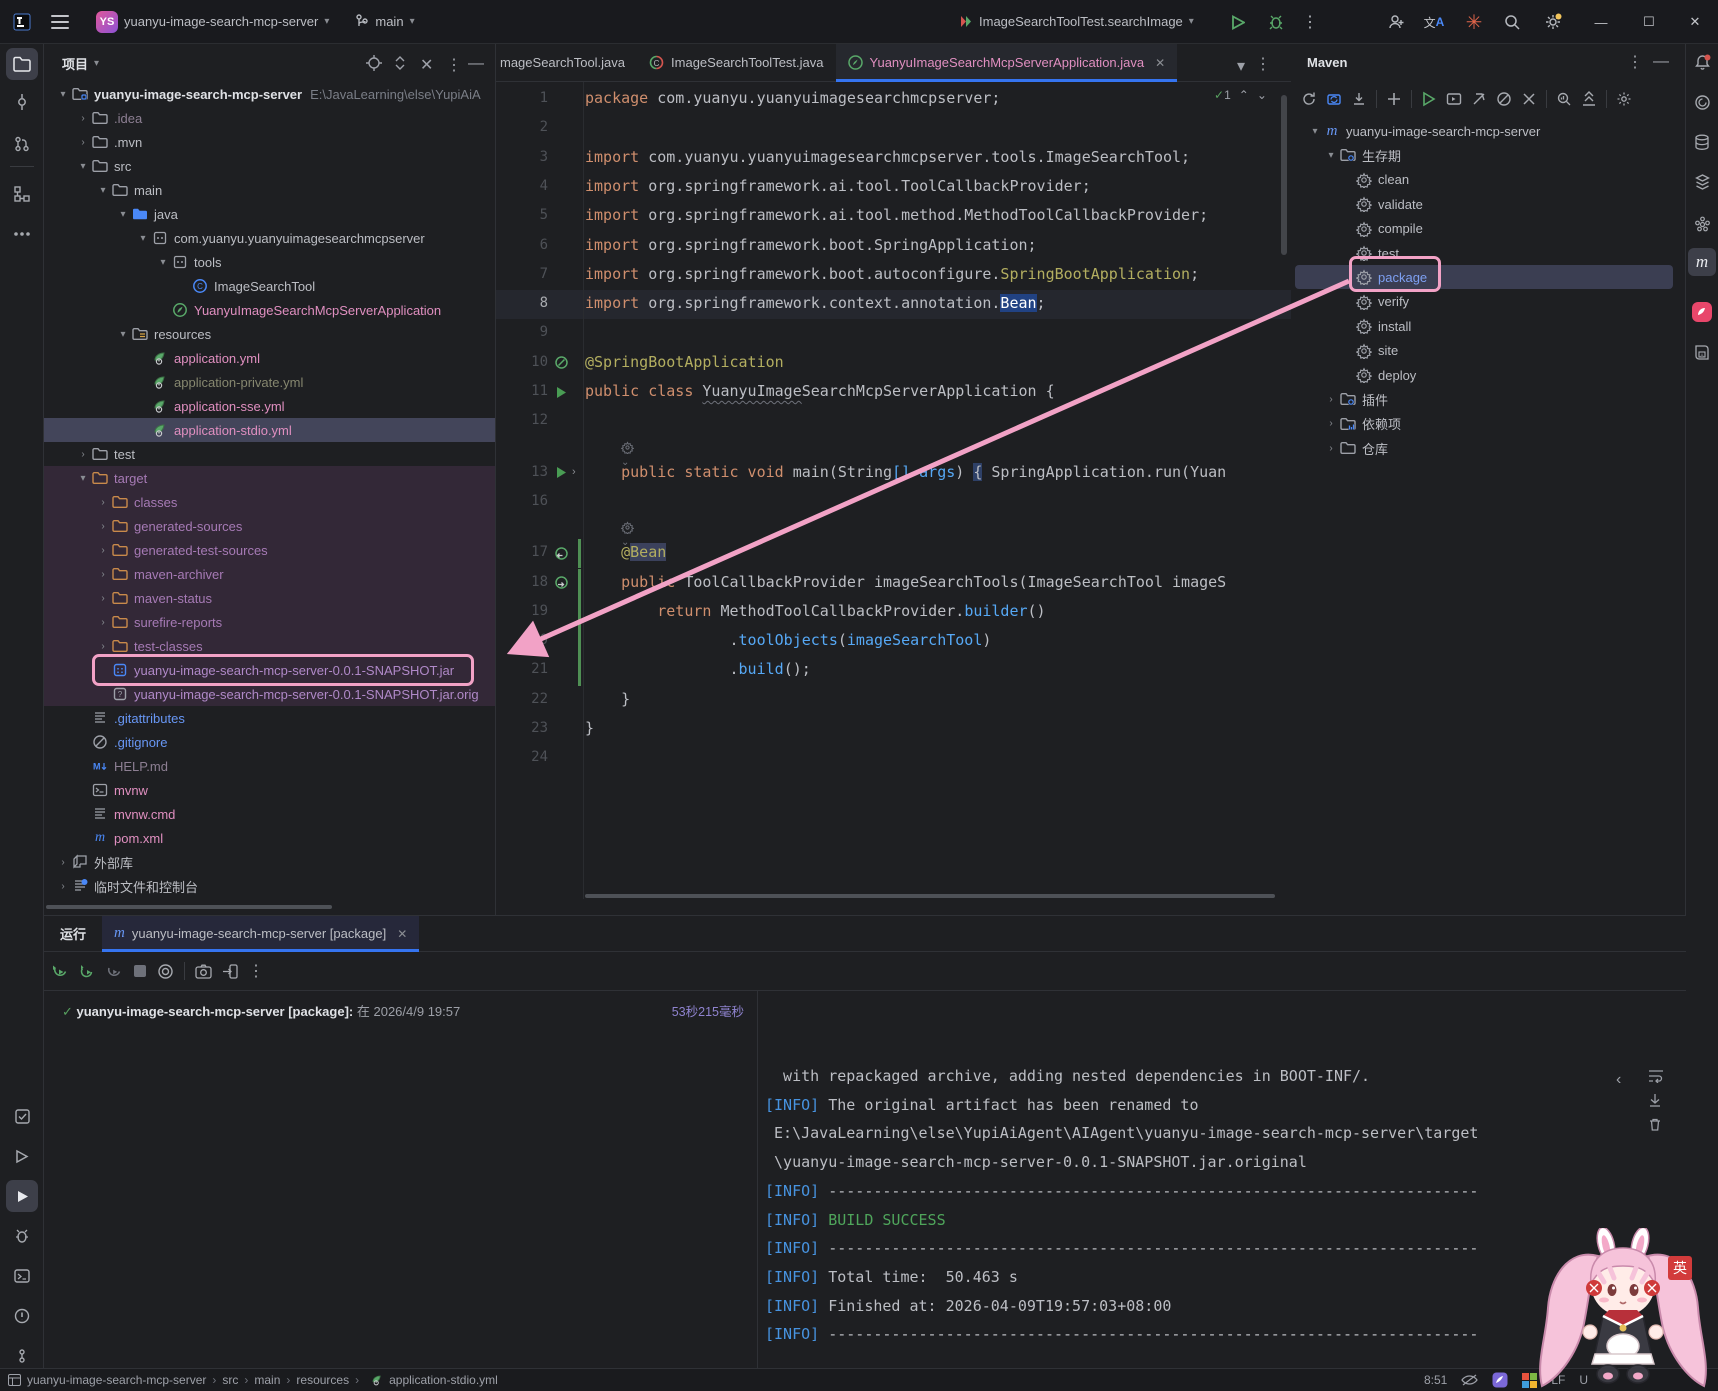  I want to click on more-tools-icon, so click(22, 234).